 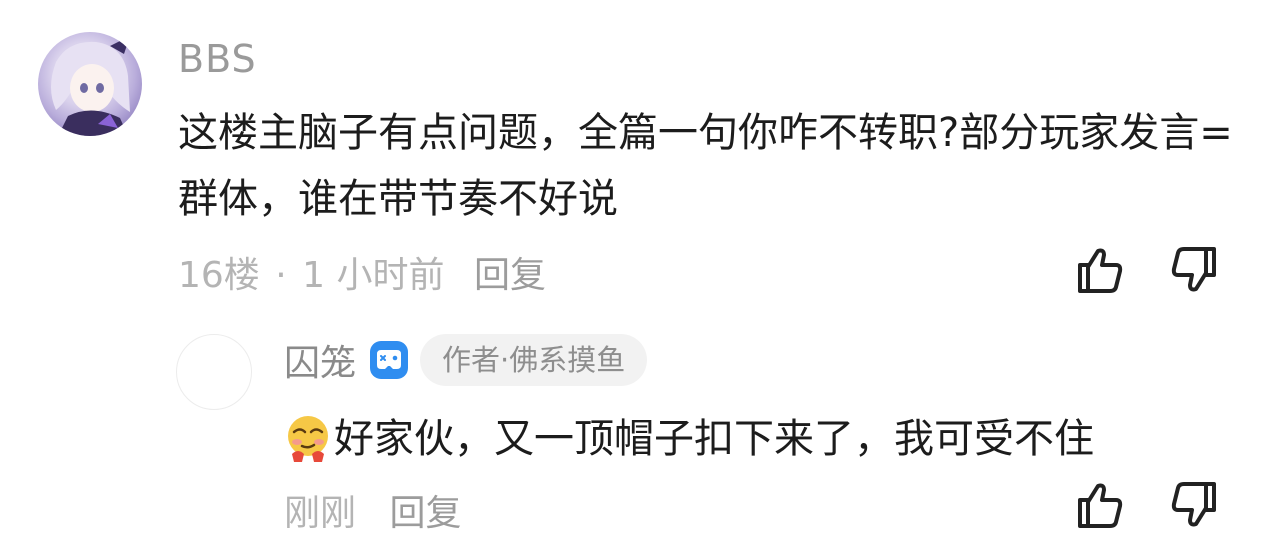 I want to click on reply-timestamp: 刚刚, so click(x=320, y=513).